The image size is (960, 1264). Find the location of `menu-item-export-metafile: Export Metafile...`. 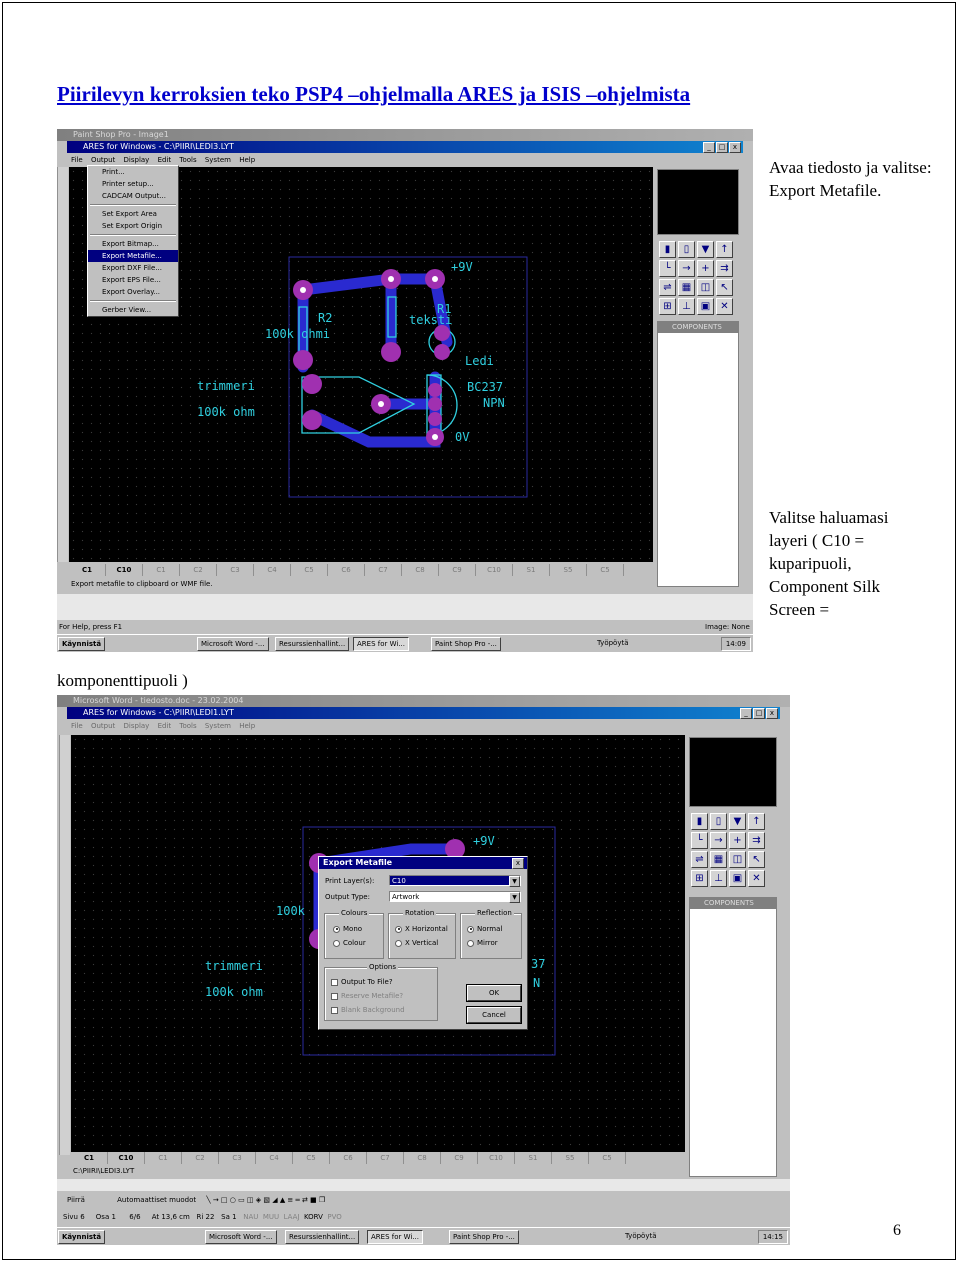

menu-item-export-metafile: Export Metafile... is located at coordinates (133, 256).